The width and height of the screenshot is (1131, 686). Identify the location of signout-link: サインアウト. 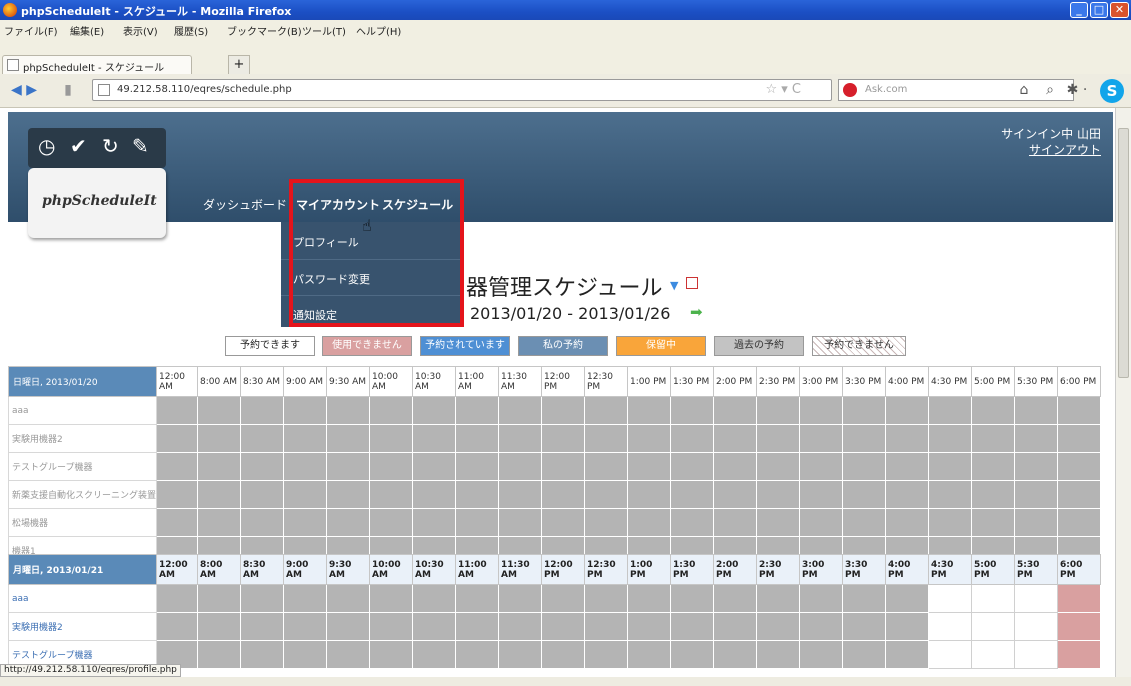
(1051, 150).